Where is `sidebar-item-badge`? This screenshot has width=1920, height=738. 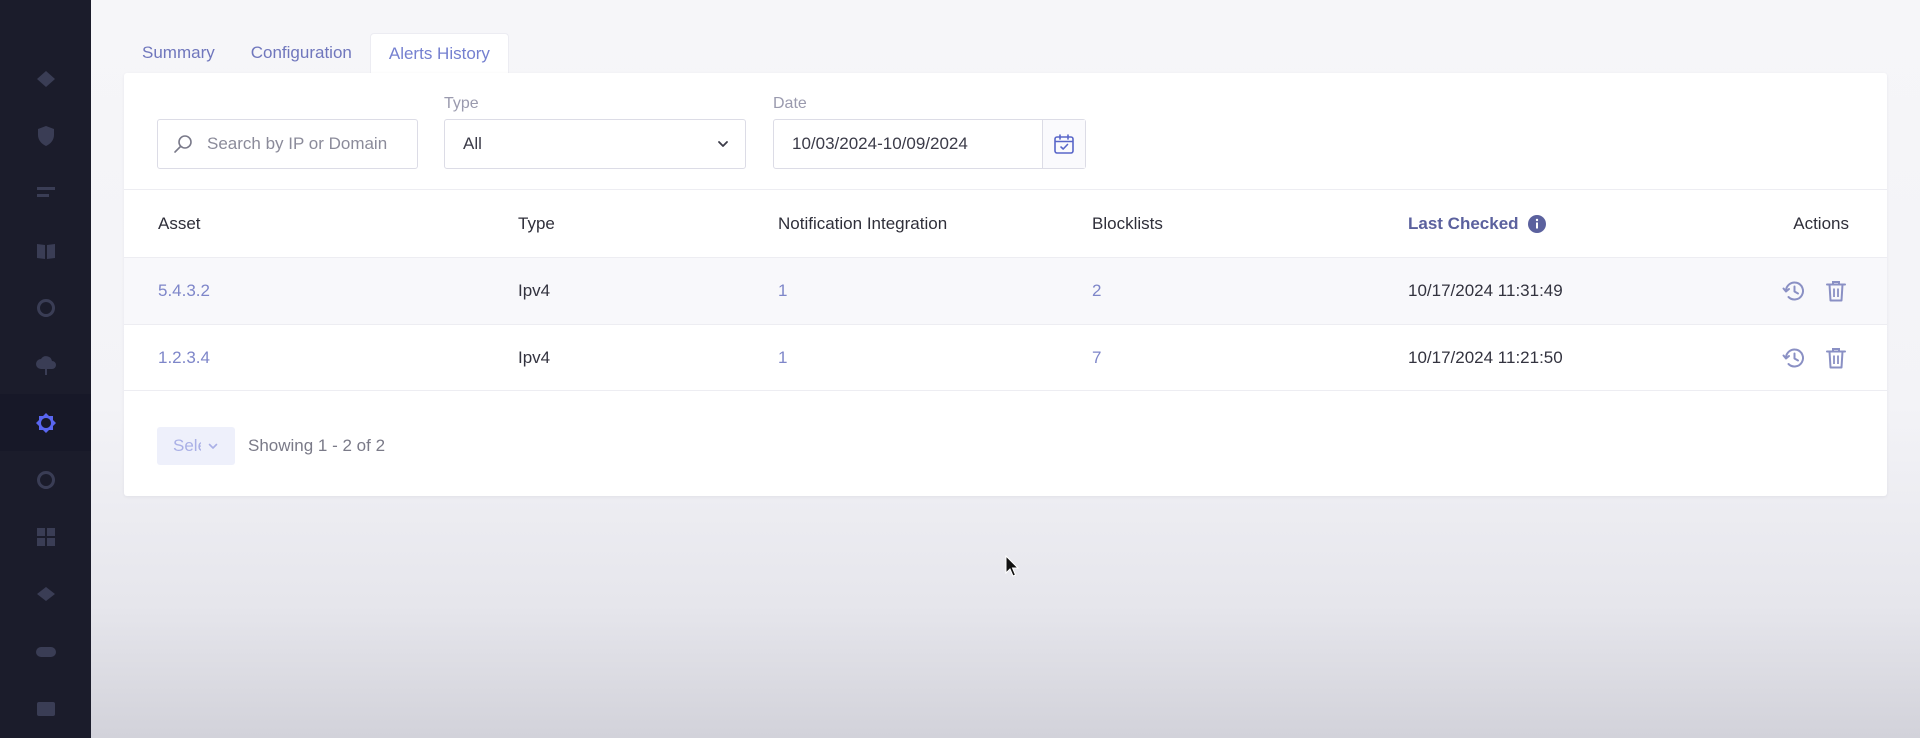 sidebar-item-badge is located at coordinates (45, 422).